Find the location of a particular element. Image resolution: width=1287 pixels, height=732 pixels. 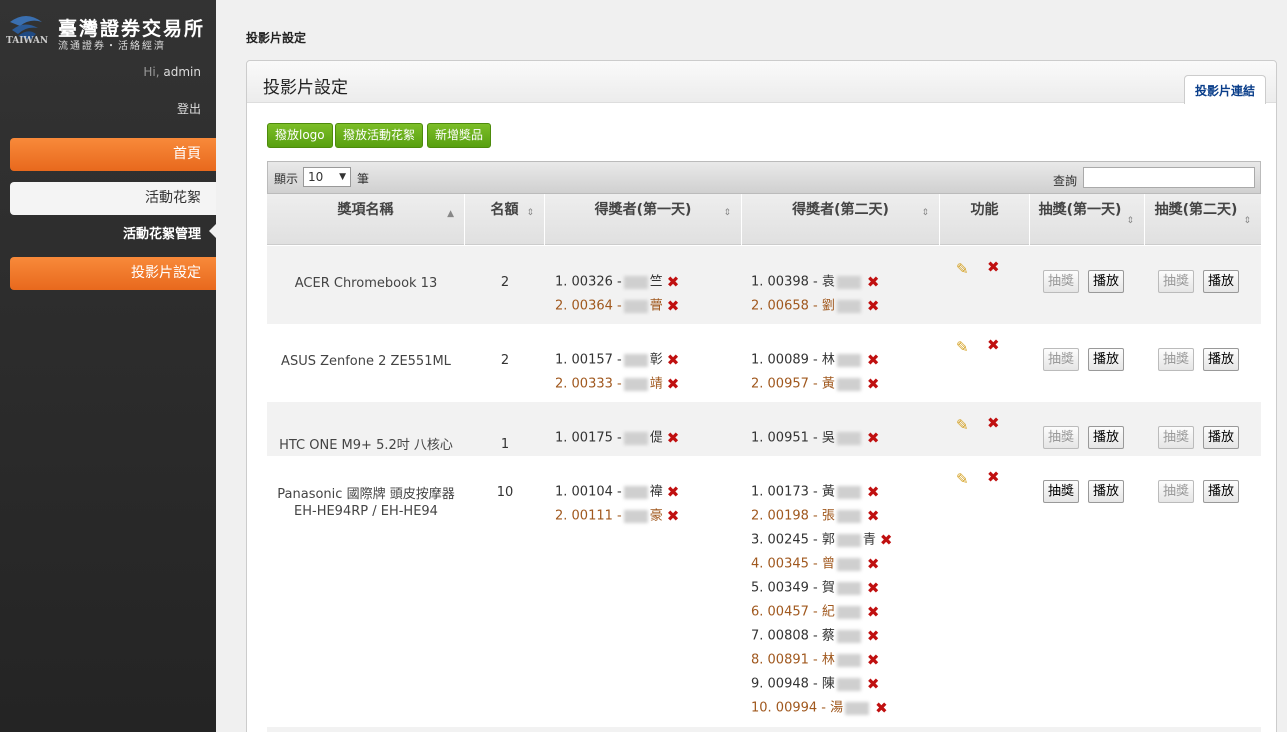

col-draw-day1-label: 抽獎(第一天) is located at coordinates (1080, 210).